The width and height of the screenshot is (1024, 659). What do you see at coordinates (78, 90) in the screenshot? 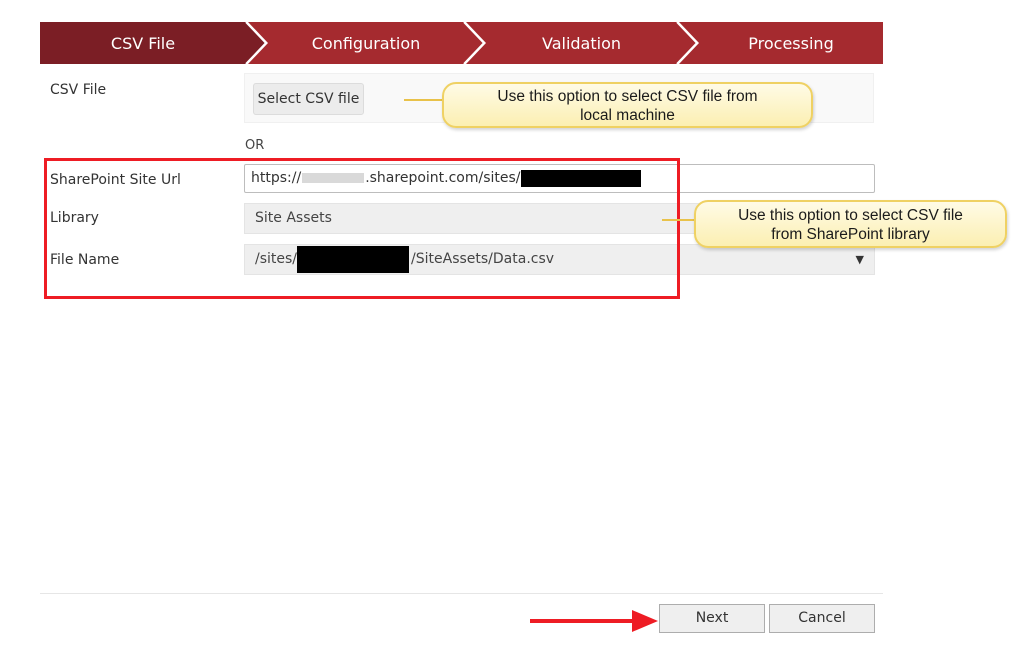
I see `csv-file-label: CSV File` at bounding box center [78, 90].